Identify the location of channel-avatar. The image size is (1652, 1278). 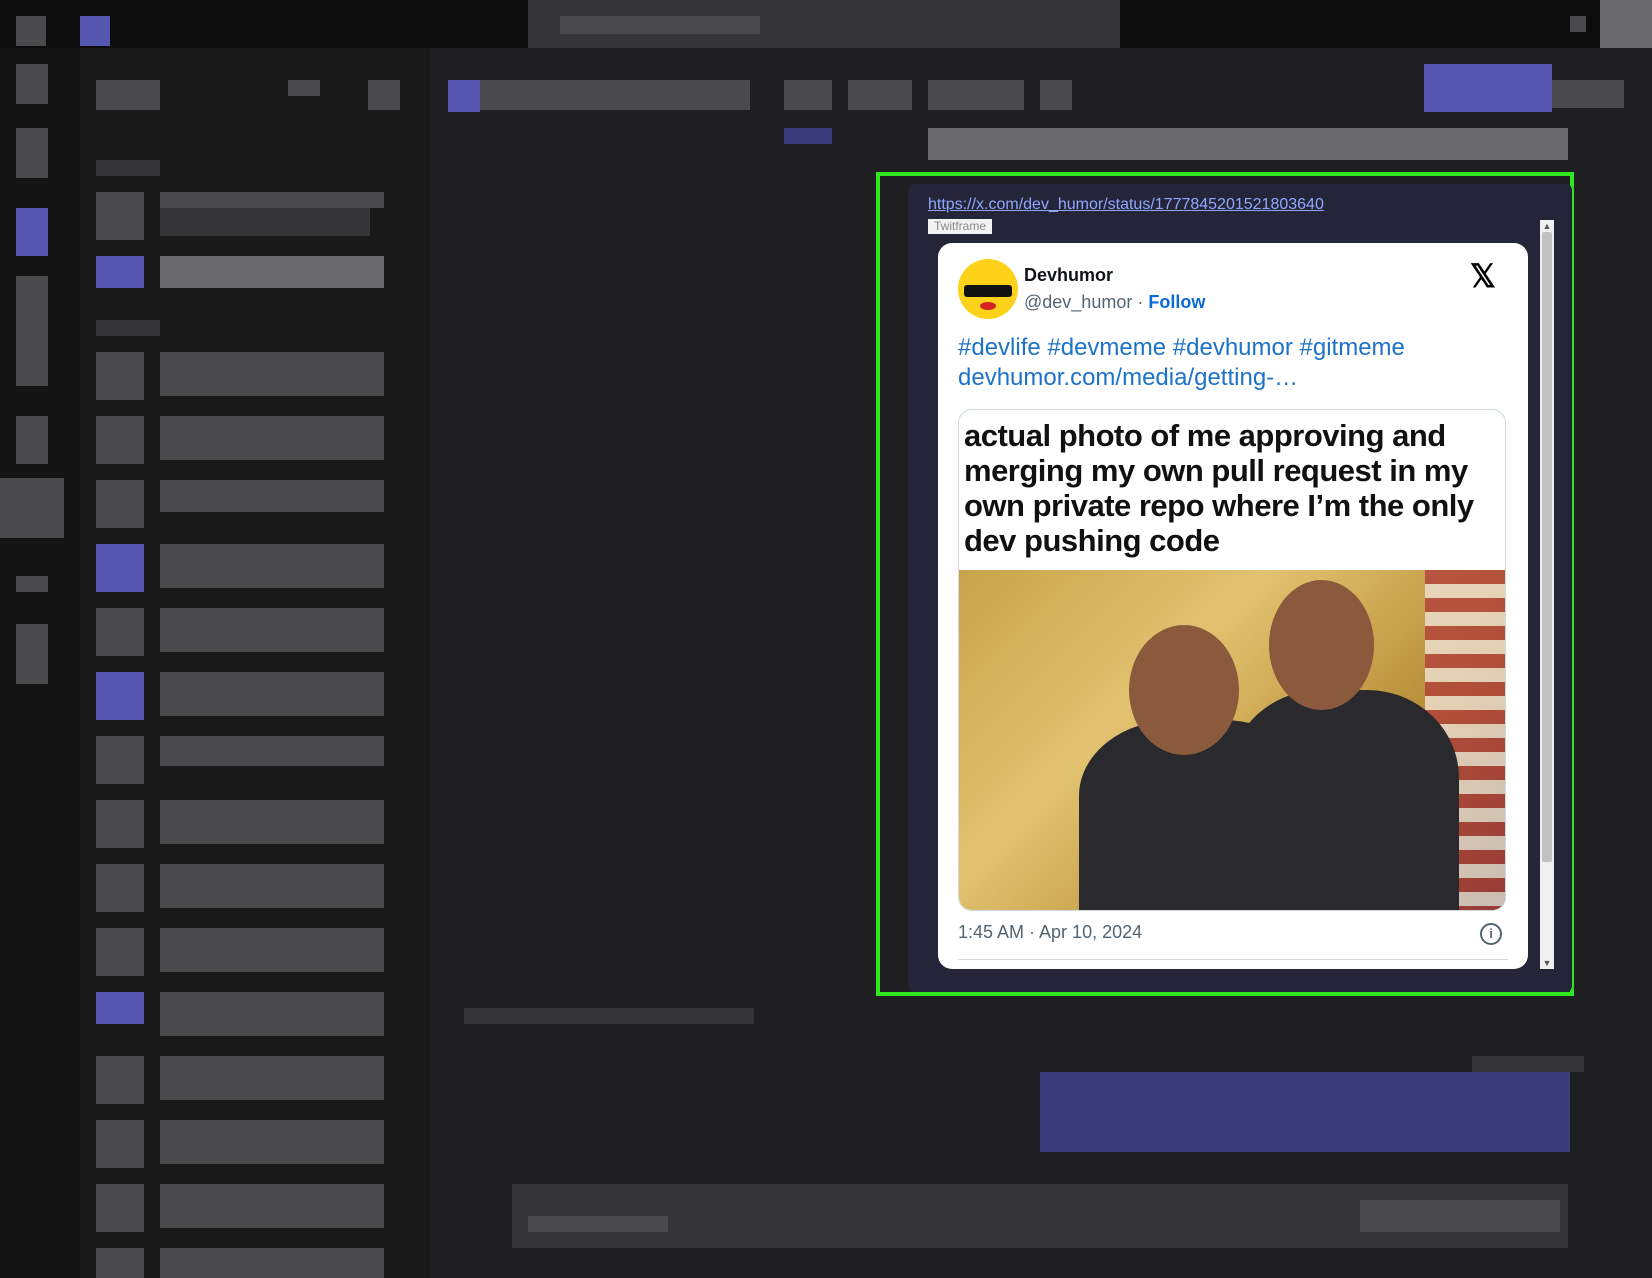
(464, 96).